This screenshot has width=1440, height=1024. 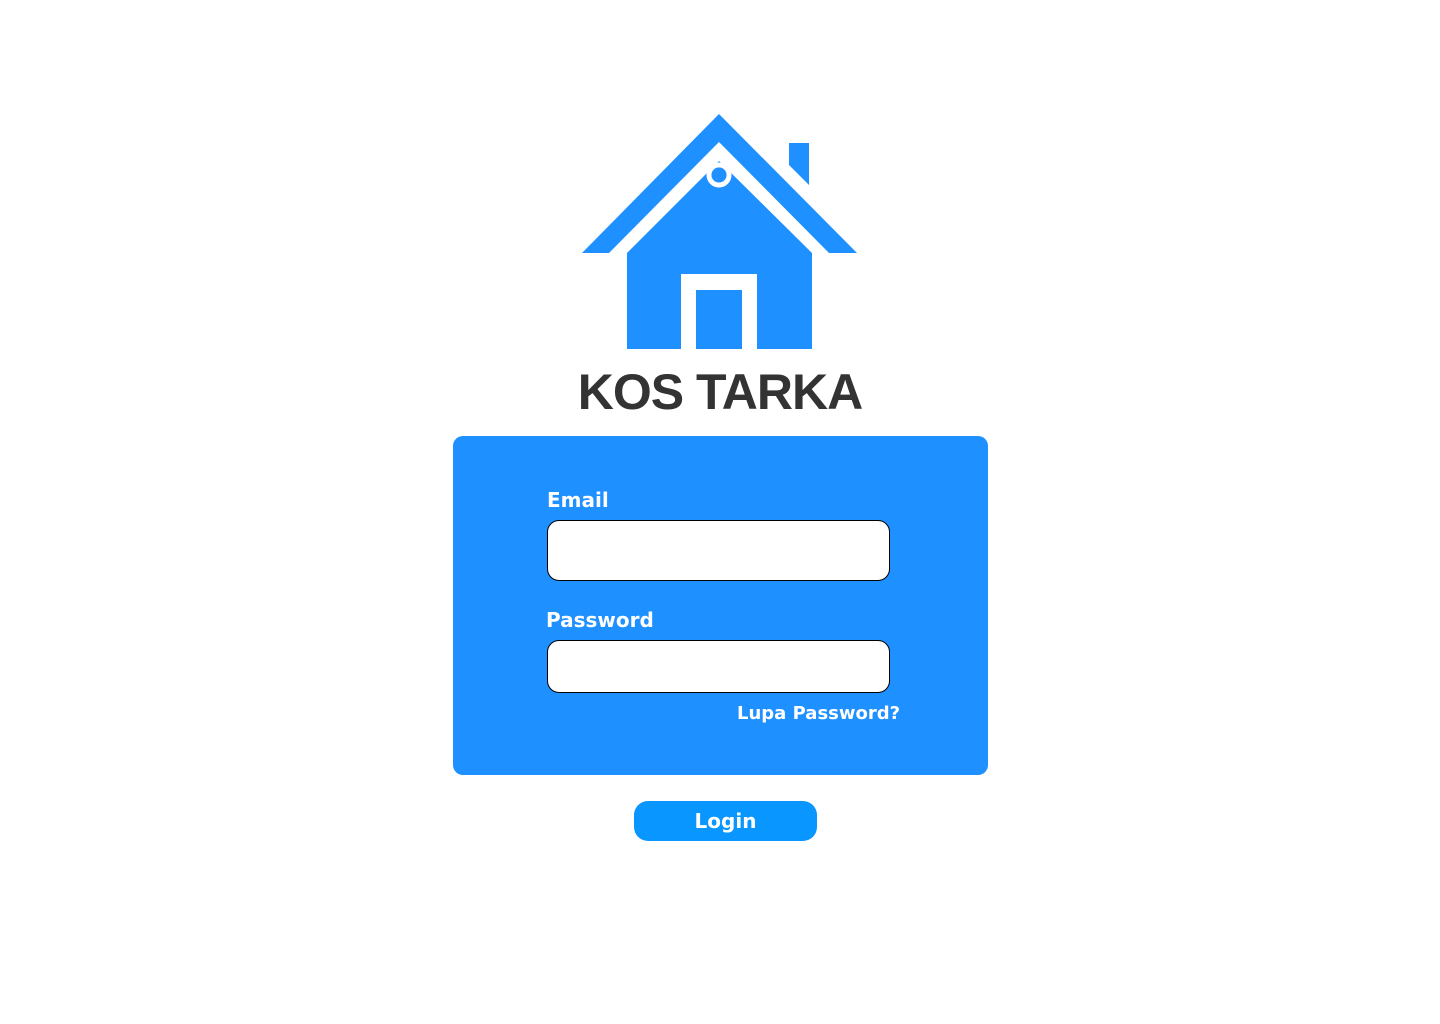 I want to click on brand-name: KOS TARKA, so click(x=720, y=392).